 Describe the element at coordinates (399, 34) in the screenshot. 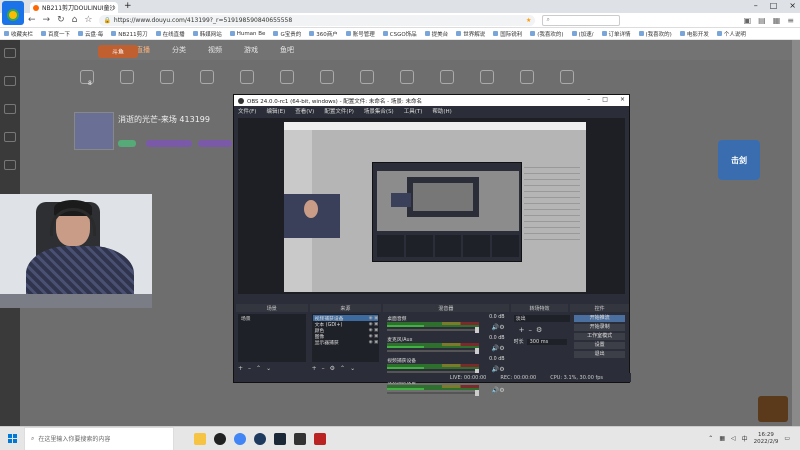

I see `bookmark-item: CSGO饰品` at that location.